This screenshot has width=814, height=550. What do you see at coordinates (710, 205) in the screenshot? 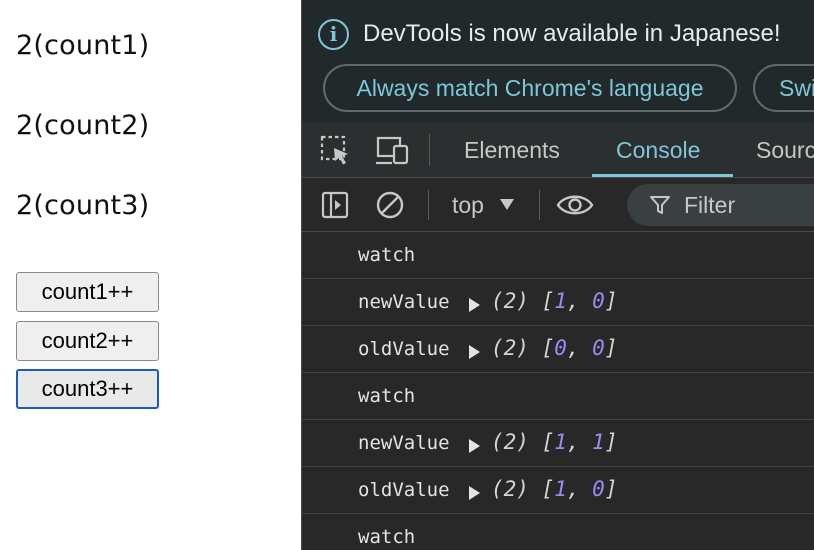
I see `filter-placeholder: Filter` at bounding box center [710, 205].